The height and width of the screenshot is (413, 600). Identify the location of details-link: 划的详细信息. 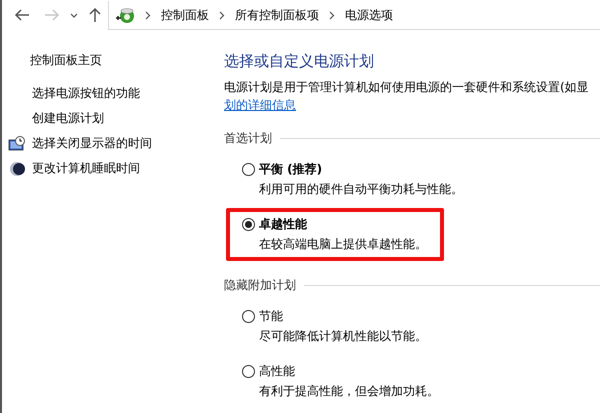
(260, 105).